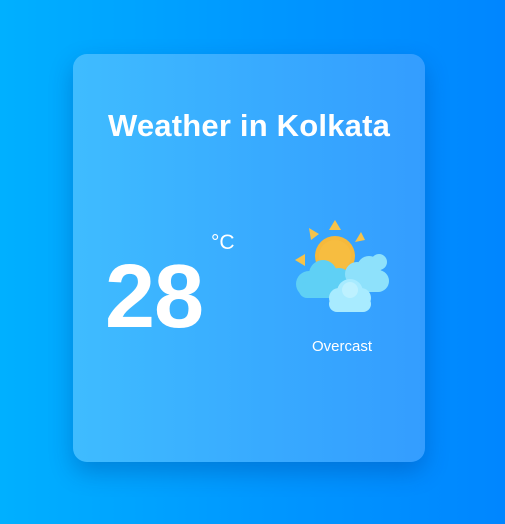 The image size is (505, 524). What do you see at coordinates (343, 268) in the screenshot?
I see `partly-cloudy-sun-icon` at bounding box center [343, 268].